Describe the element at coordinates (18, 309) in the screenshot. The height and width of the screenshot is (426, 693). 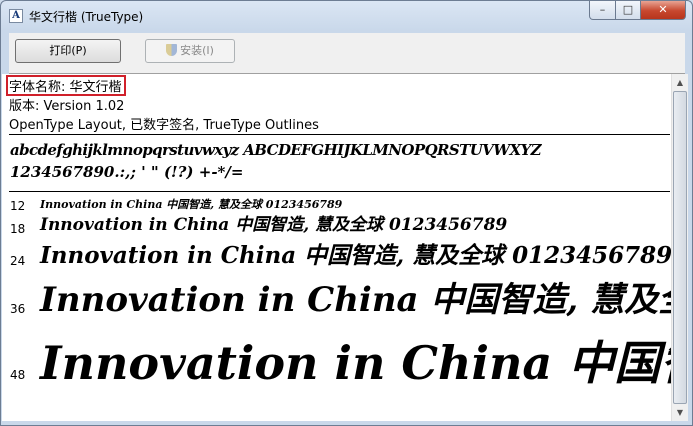
I see `sample-size-label: 36` at that location.